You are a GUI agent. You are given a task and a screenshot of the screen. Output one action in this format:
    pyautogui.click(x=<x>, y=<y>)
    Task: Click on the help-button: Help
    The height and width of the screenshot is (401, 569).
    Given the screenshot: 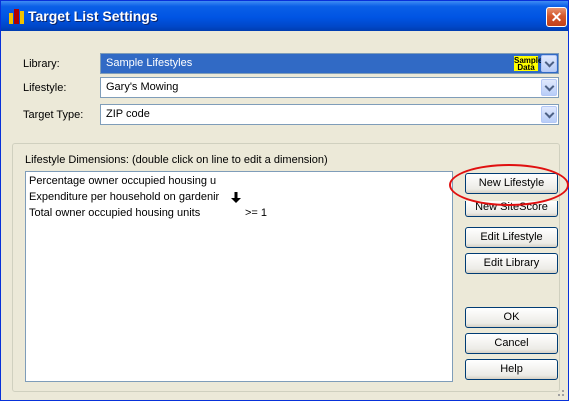 What is the action you would take?
    pyautogui.click(x=511, y=369)
    